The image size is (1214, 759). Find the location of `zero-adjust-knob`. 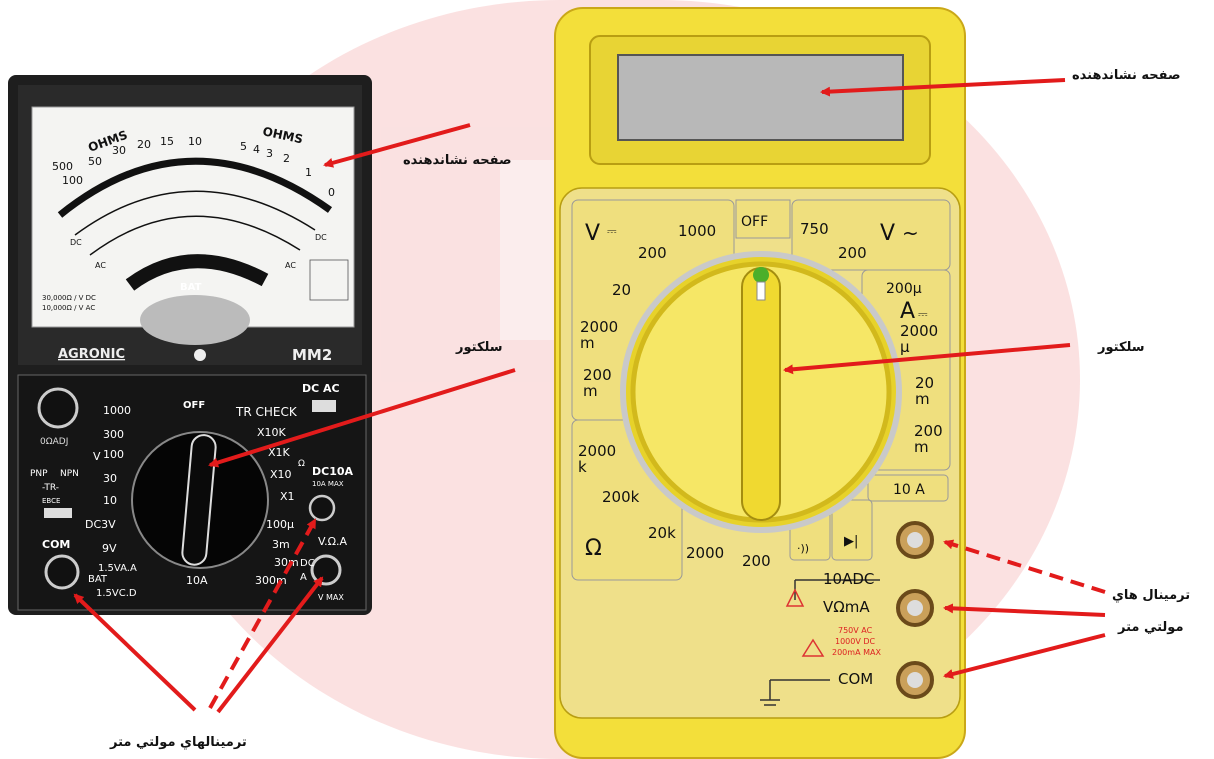

zero-adjust-knob is located at coordinates (58, 408).